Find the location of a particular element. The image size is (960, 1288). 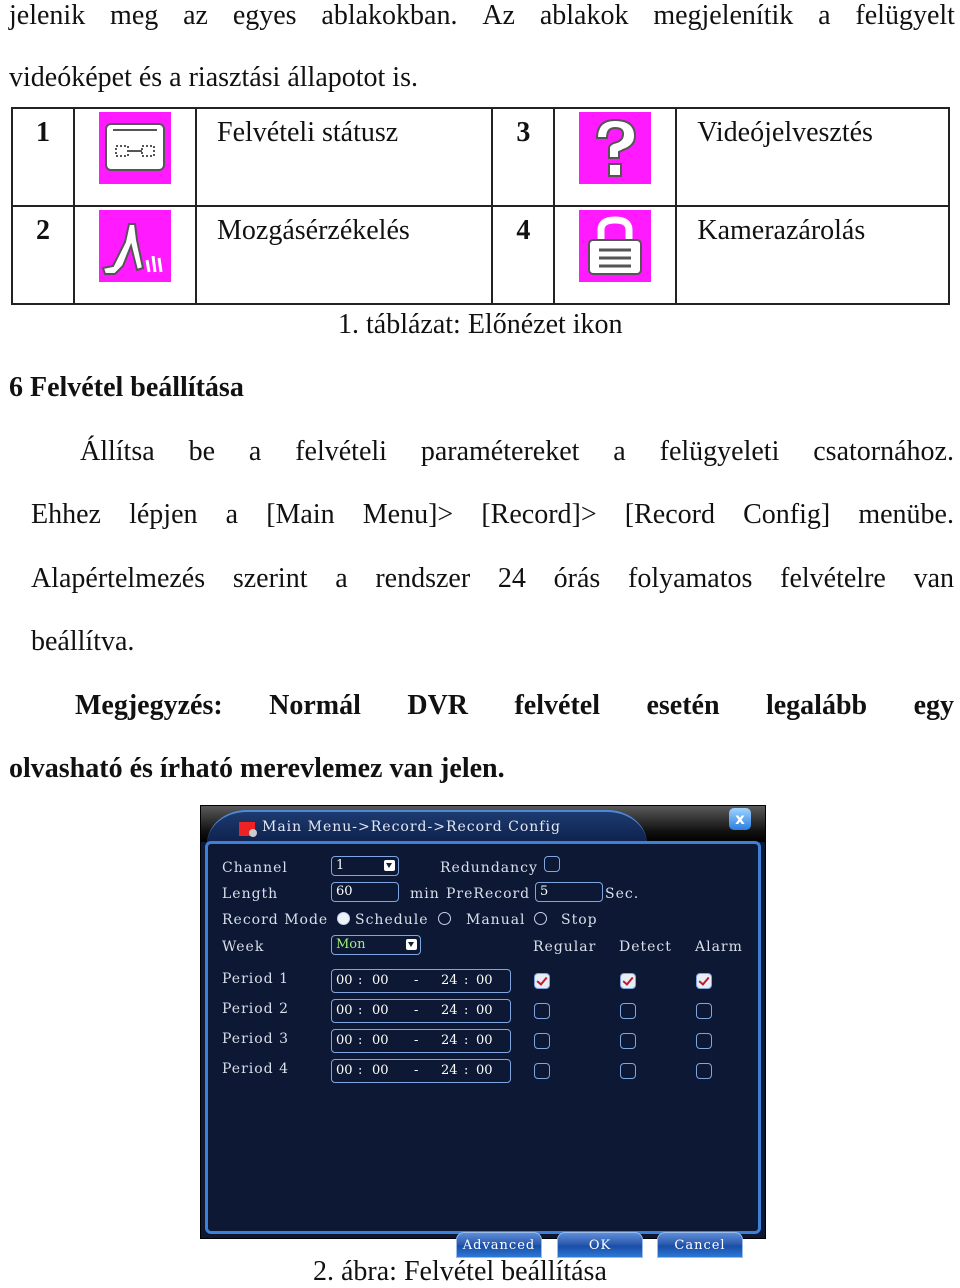

word: egy is located at coordinates (933, 705).